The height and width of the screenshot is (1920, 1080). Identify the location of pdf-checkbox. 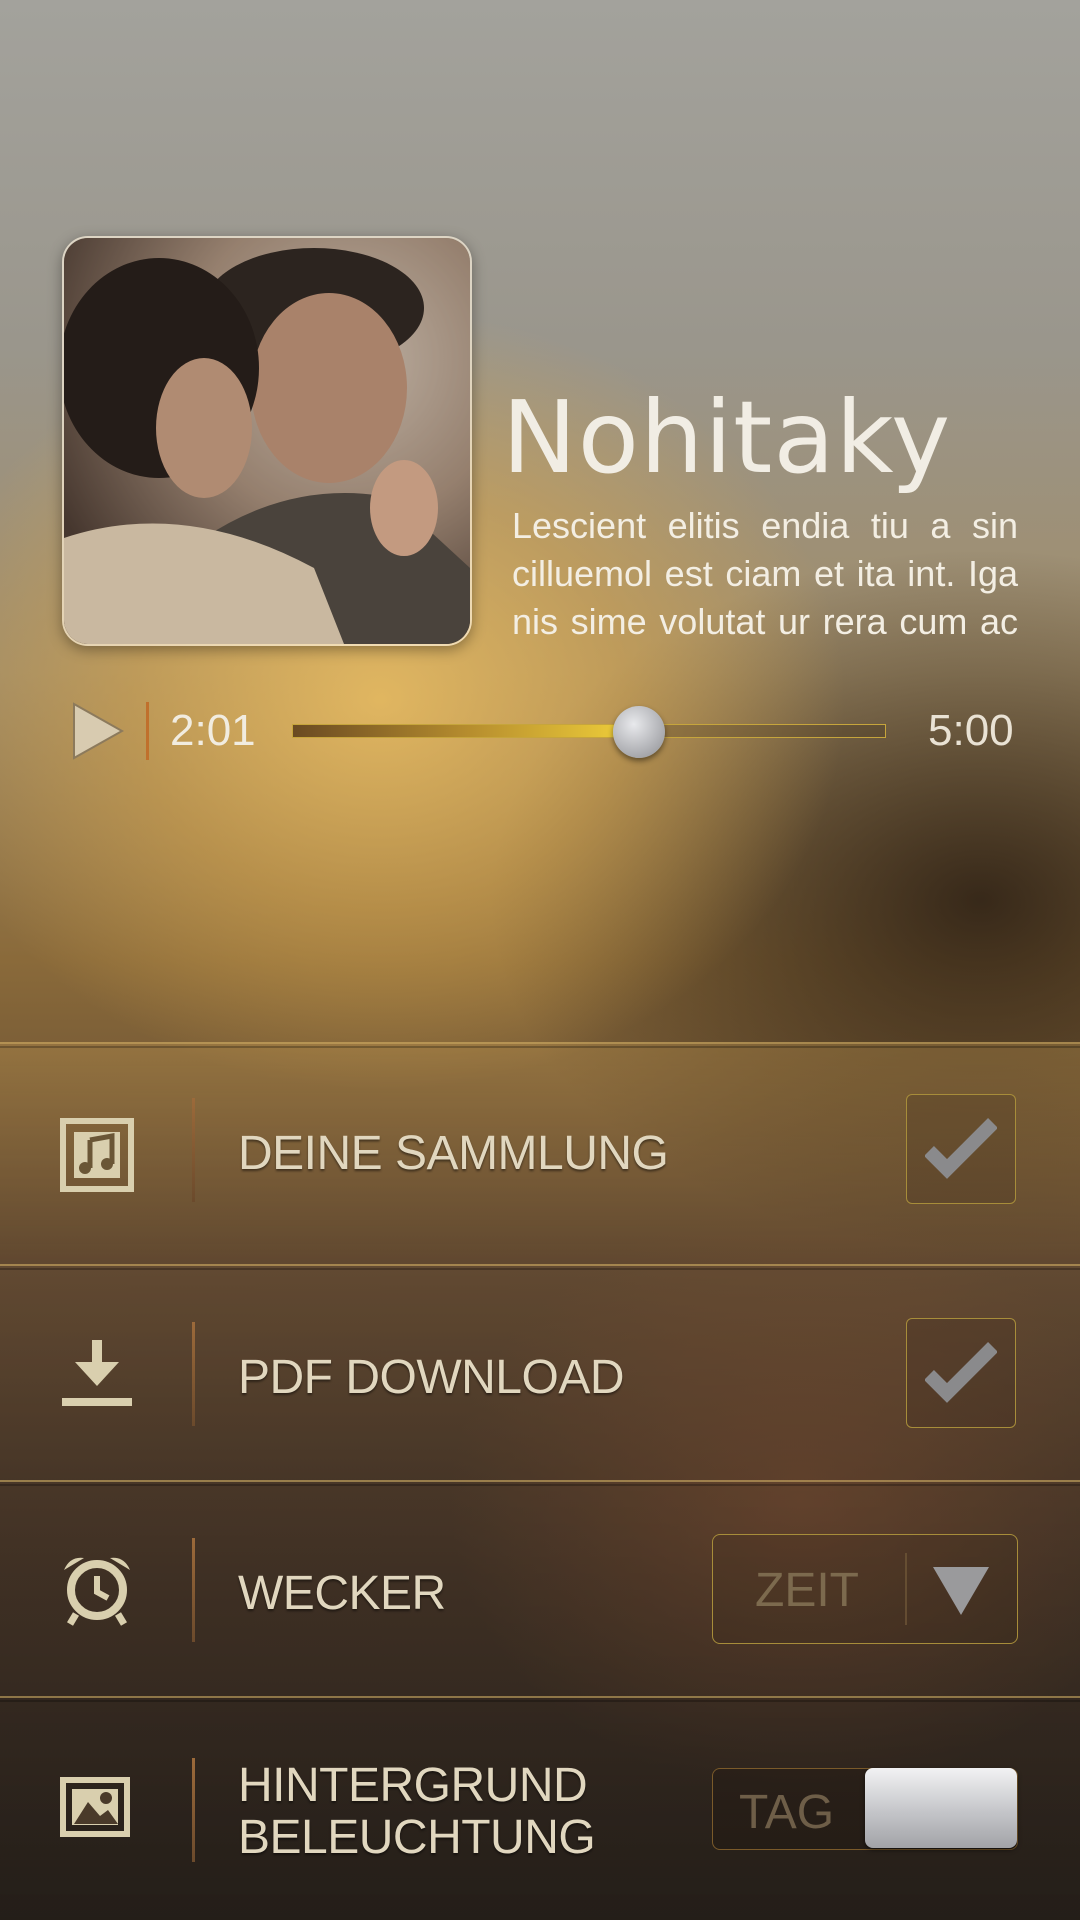
(961, 1373).